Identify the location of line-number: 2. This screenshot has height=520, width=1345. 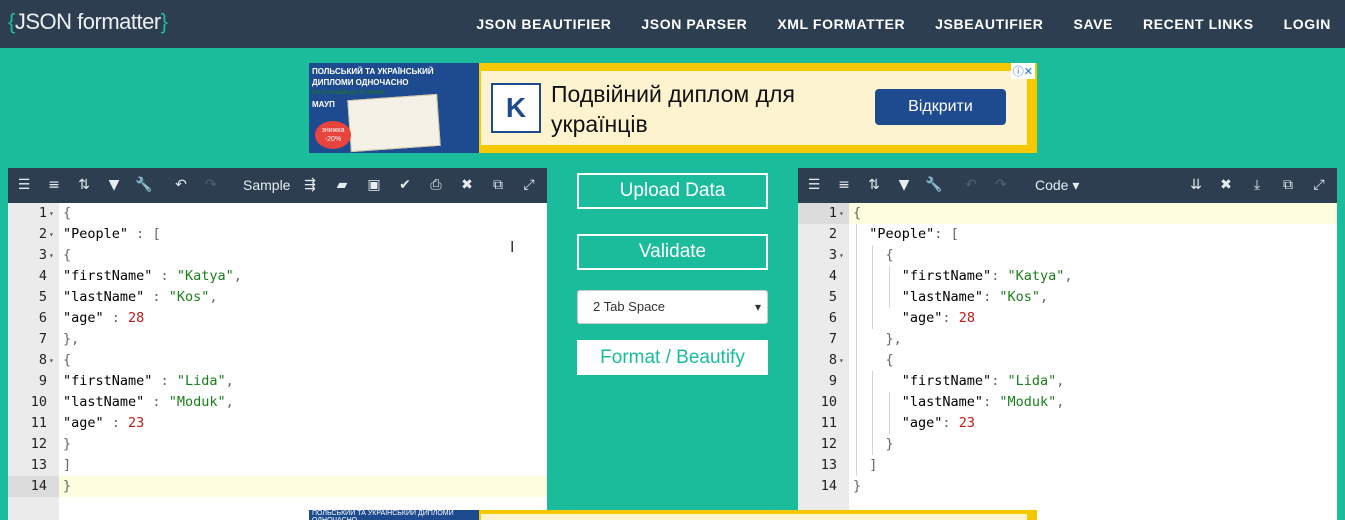
(832, 234).